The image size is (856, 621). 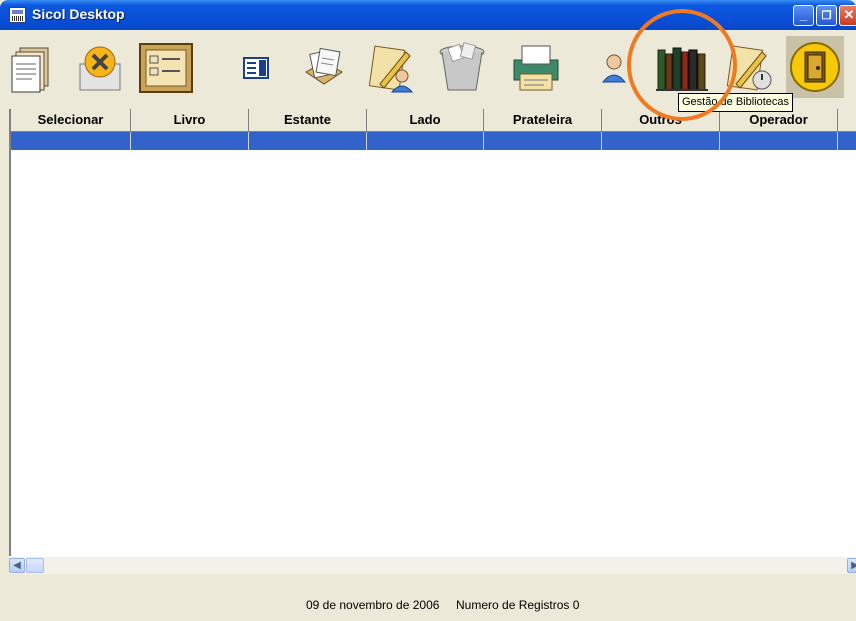 I want to click on horizontal-scrollbar: ◀ ▶, so click(x=432, y=565).